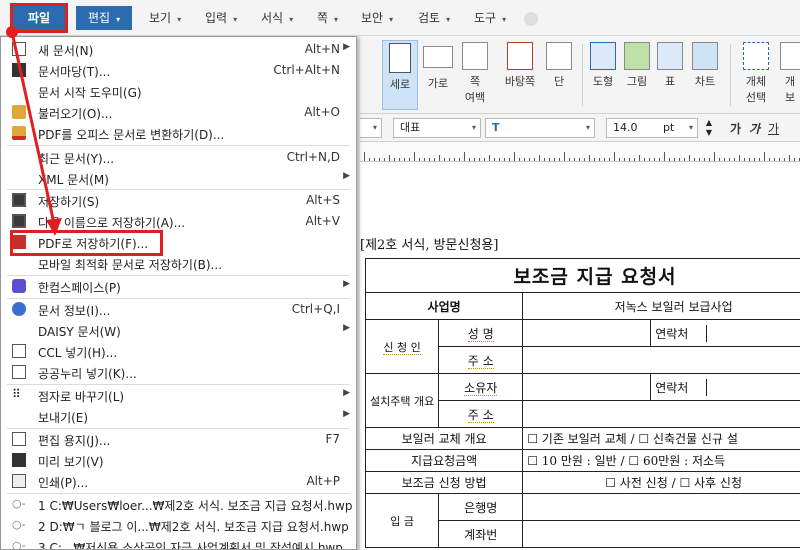  What do you see at coordinates (371, 128) in the screenshot?
I see `paragraph-style-dropdown-tail: ▾` at bounding box center [371, 128].